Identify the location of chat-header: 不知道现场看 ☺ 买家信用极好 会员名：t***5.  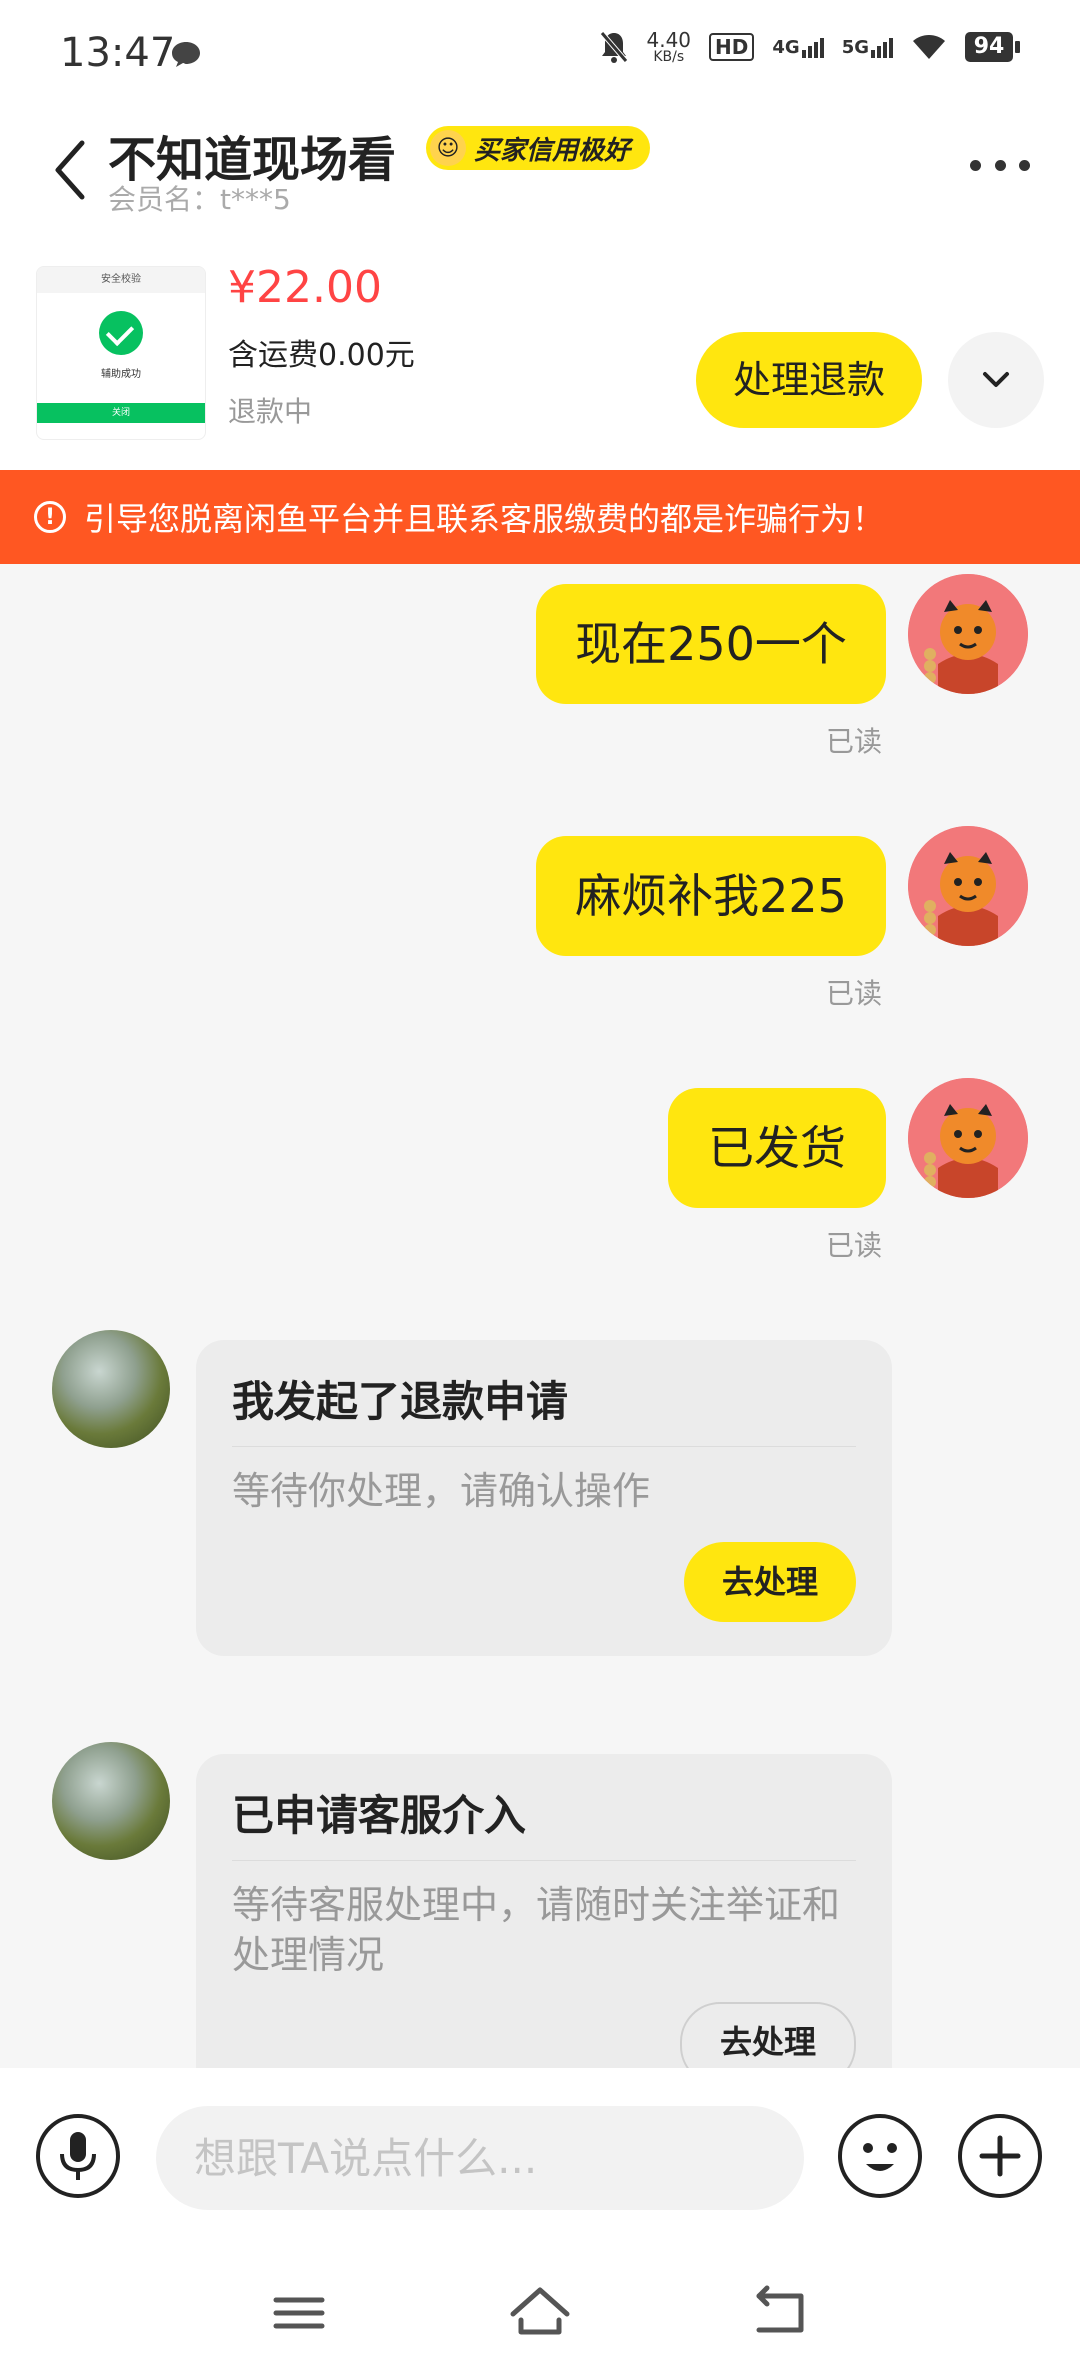
(540, 170).